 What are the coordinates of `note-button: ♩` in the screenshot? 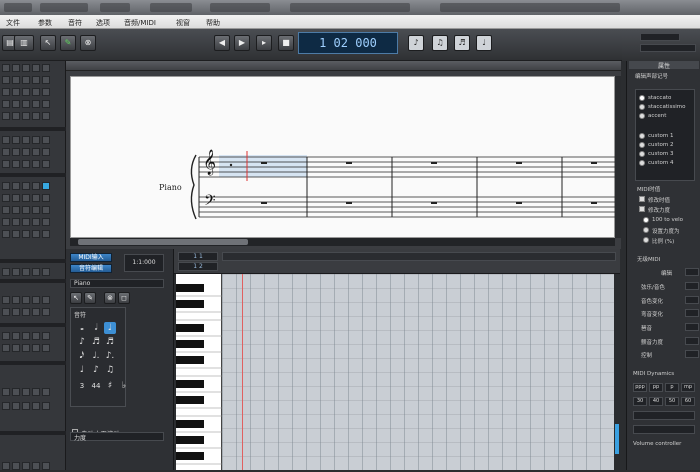 It's located at (82, 370).